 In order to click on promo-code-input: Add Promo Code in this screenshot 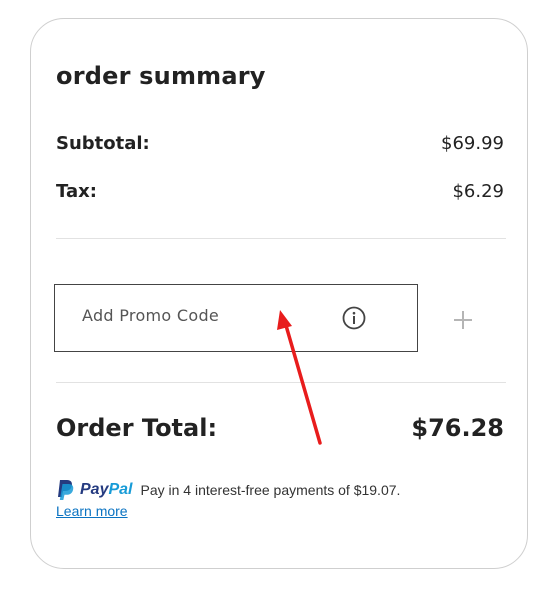, I will do `click(236, 318)`.